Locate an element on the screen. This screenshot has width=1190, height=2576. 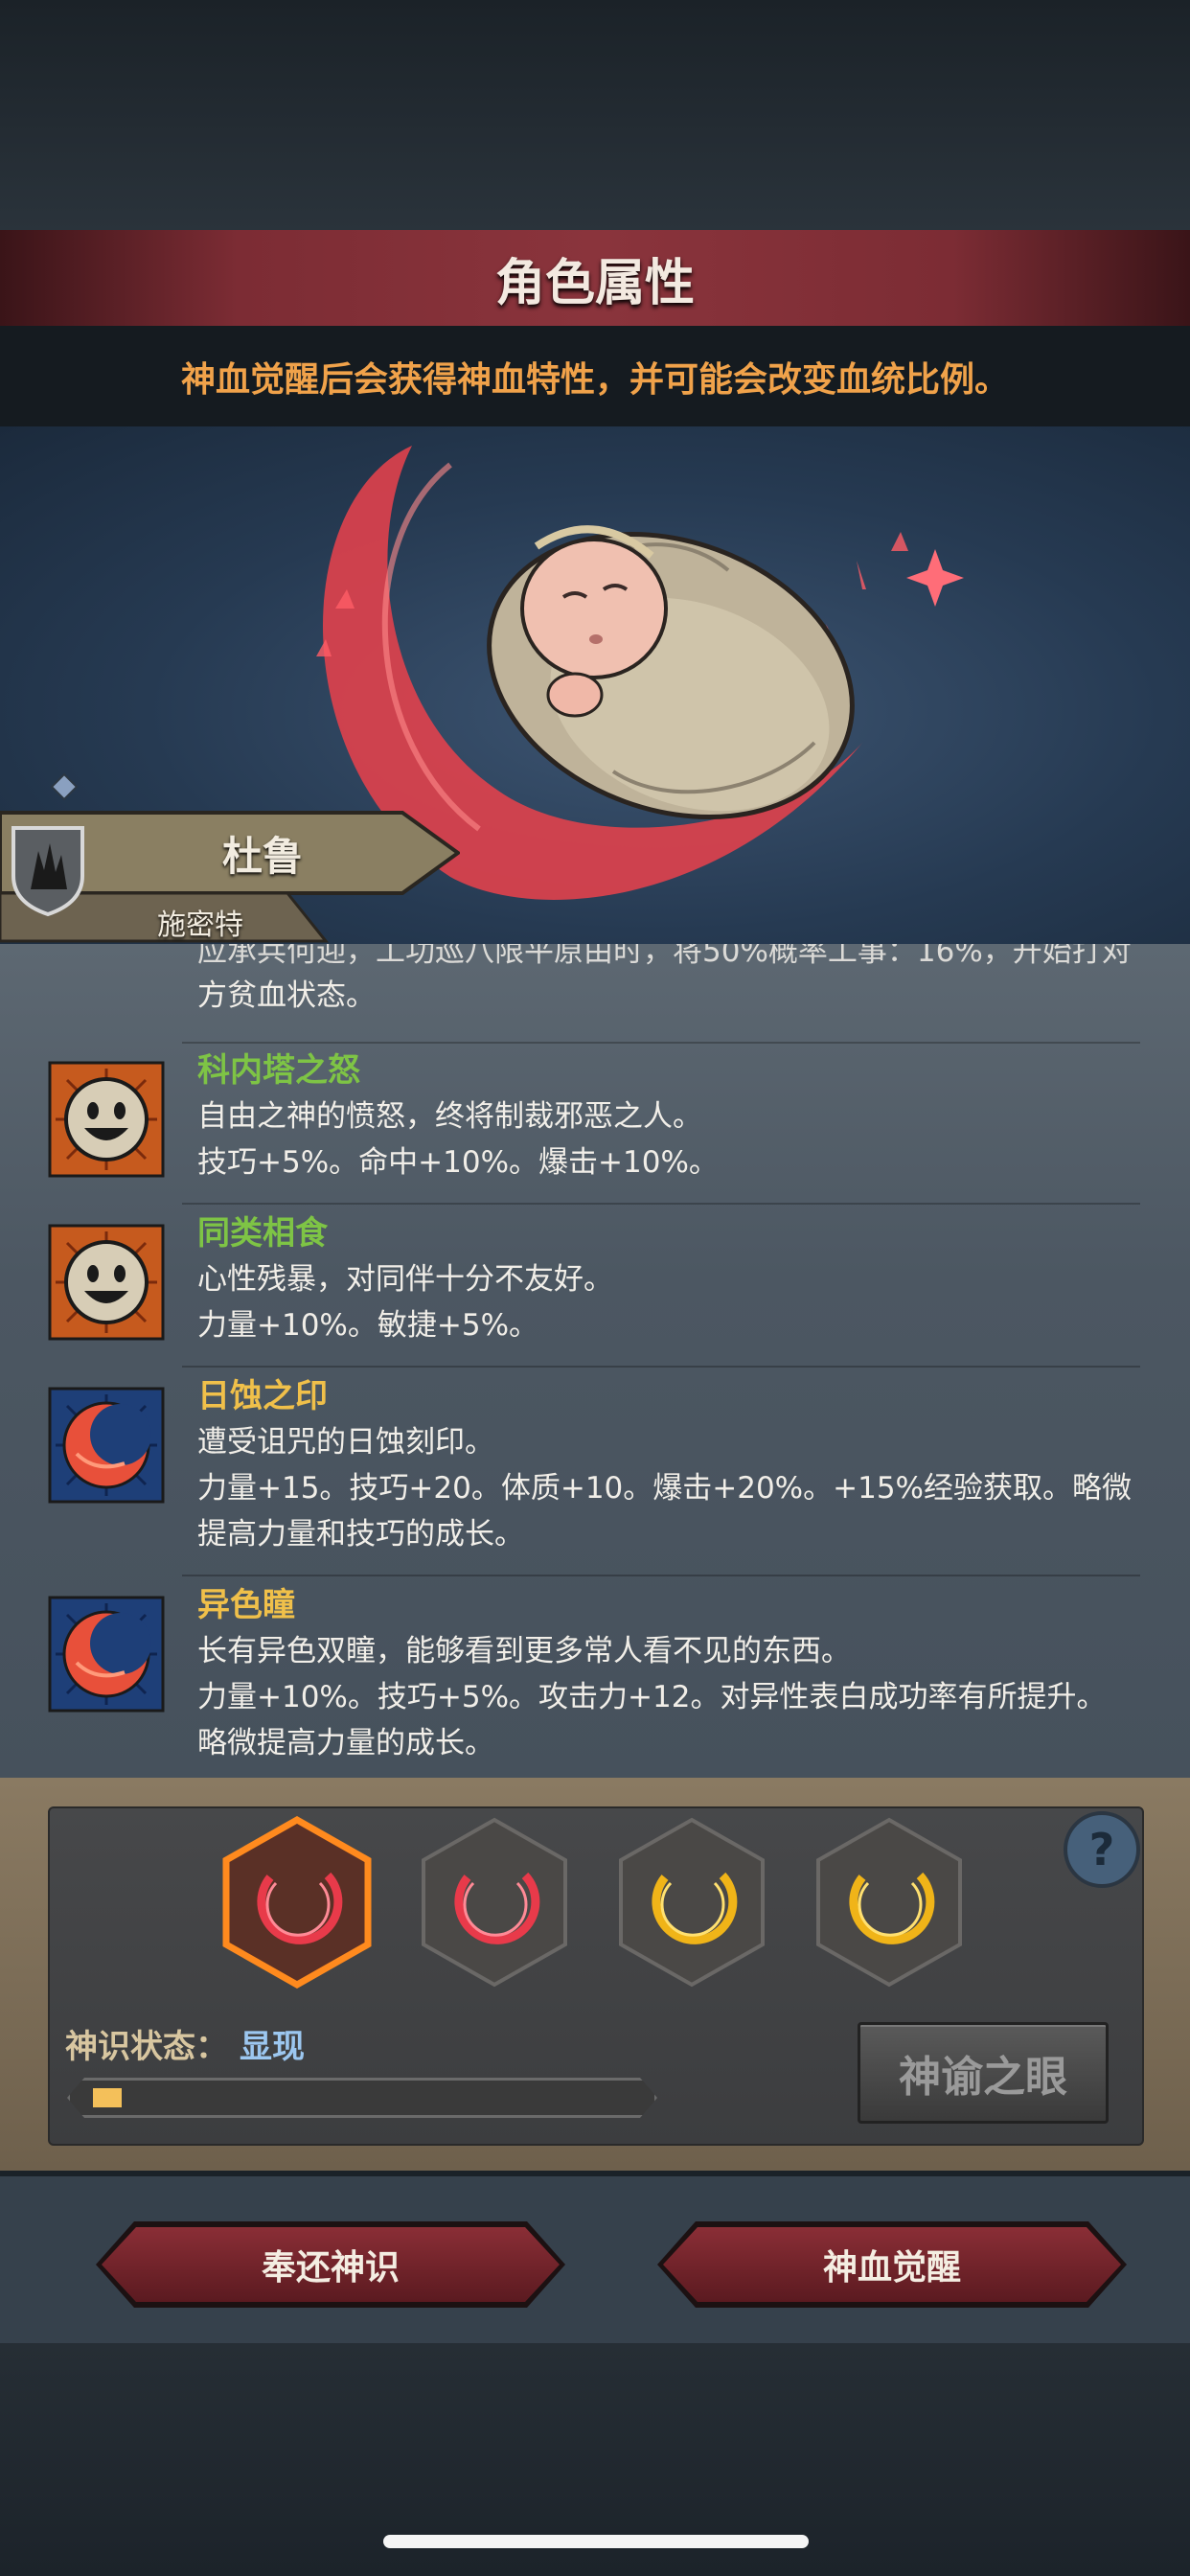
return-divine-button: 奉还神识 is located at coordinates (331, 2264).